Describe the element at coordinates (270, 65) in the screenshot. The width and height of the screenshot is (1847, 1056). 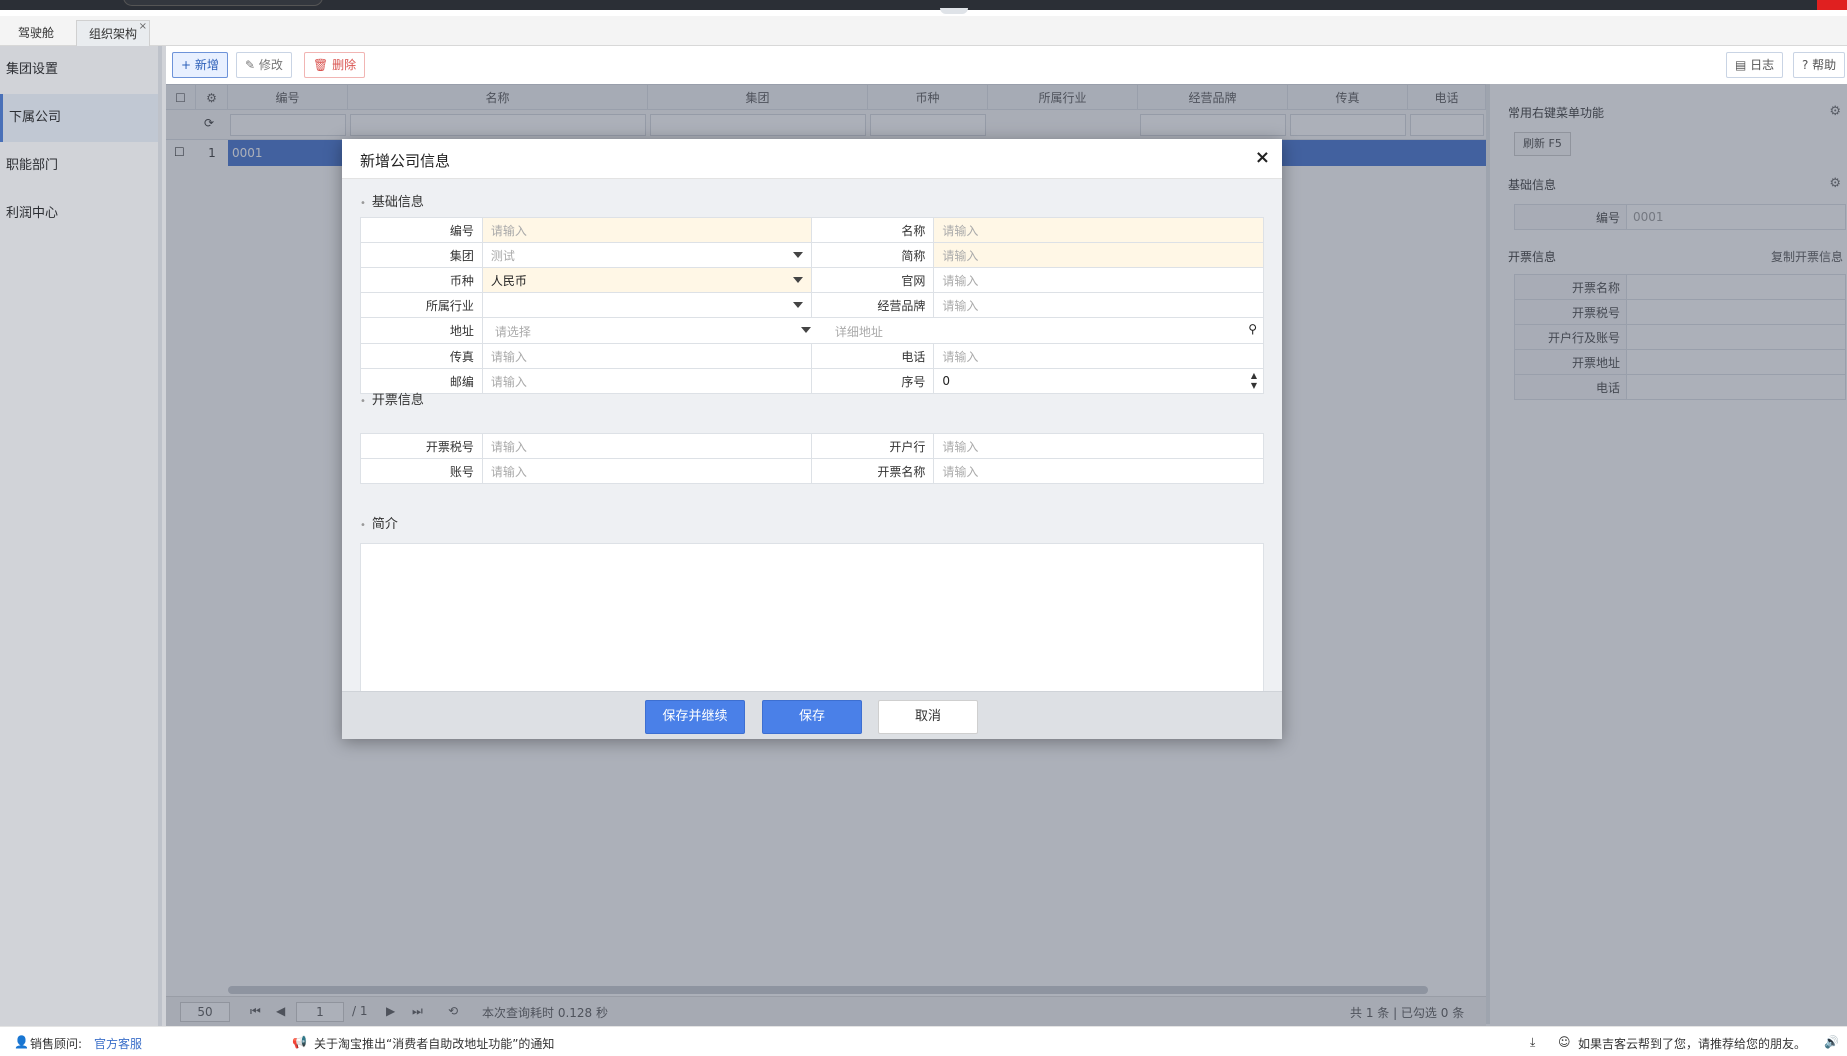
I see `edit-label: 修改` at that location.